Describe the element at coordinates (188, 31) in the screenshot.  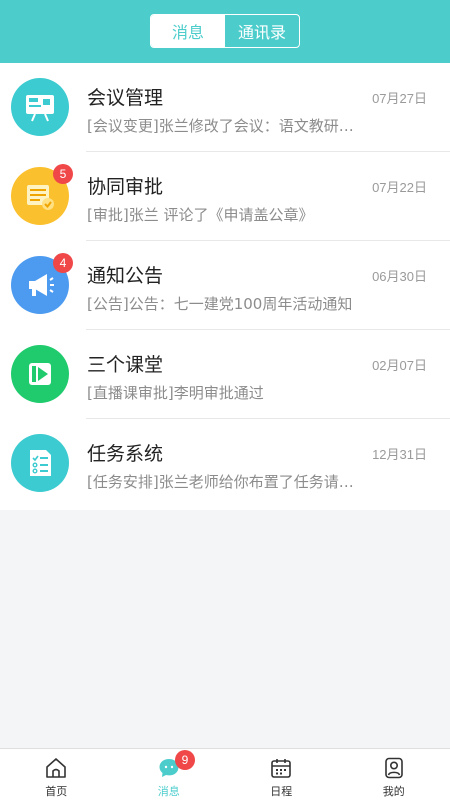
I see `tab-messages: 消息` at that location.